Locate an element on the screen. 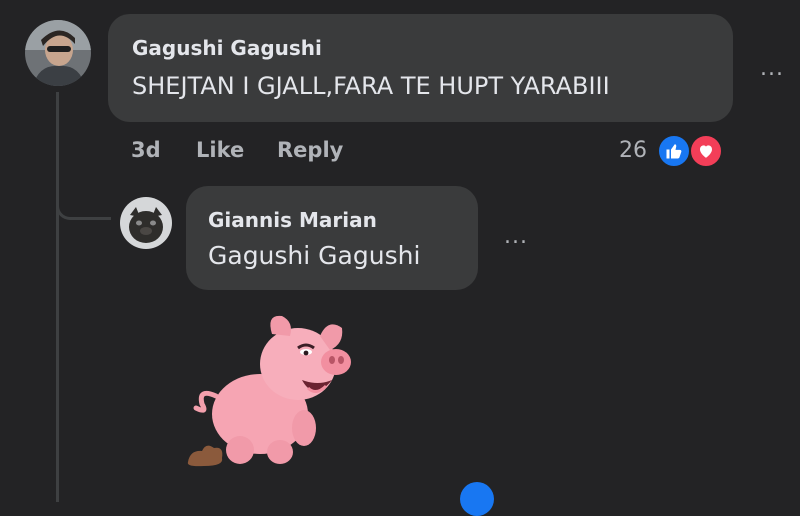 This screenshot has width=800, height=516. reply-bubble: Giannis Marian Gagushi Gagushi is located at coordinates (332, 238).